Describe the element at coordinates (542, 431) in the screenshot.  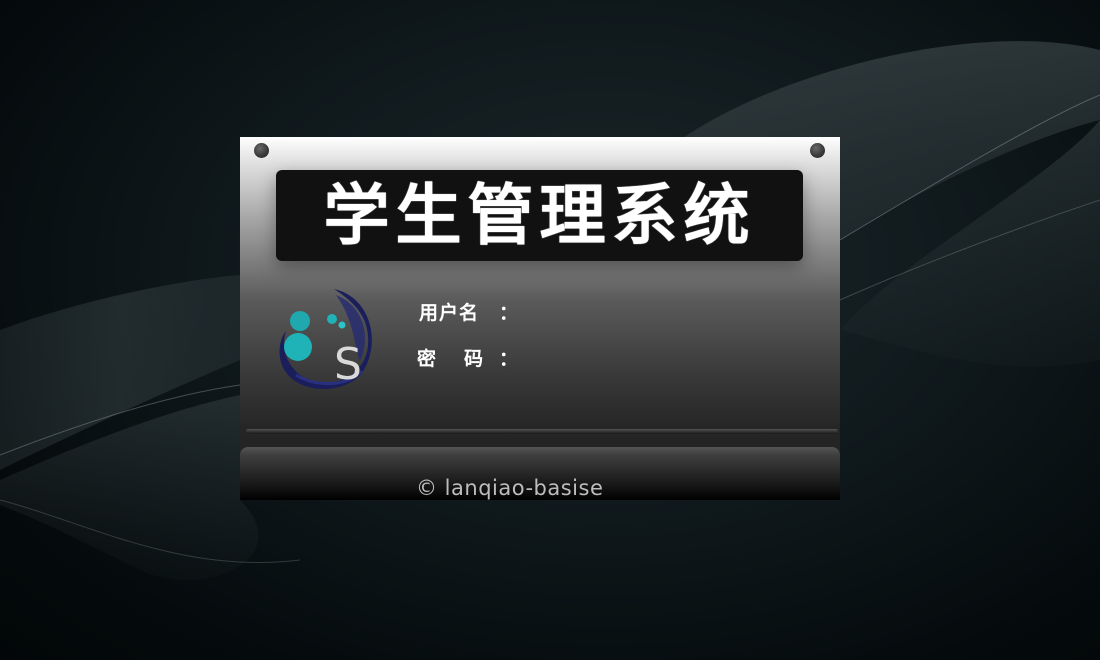
I see `divider` at that location.